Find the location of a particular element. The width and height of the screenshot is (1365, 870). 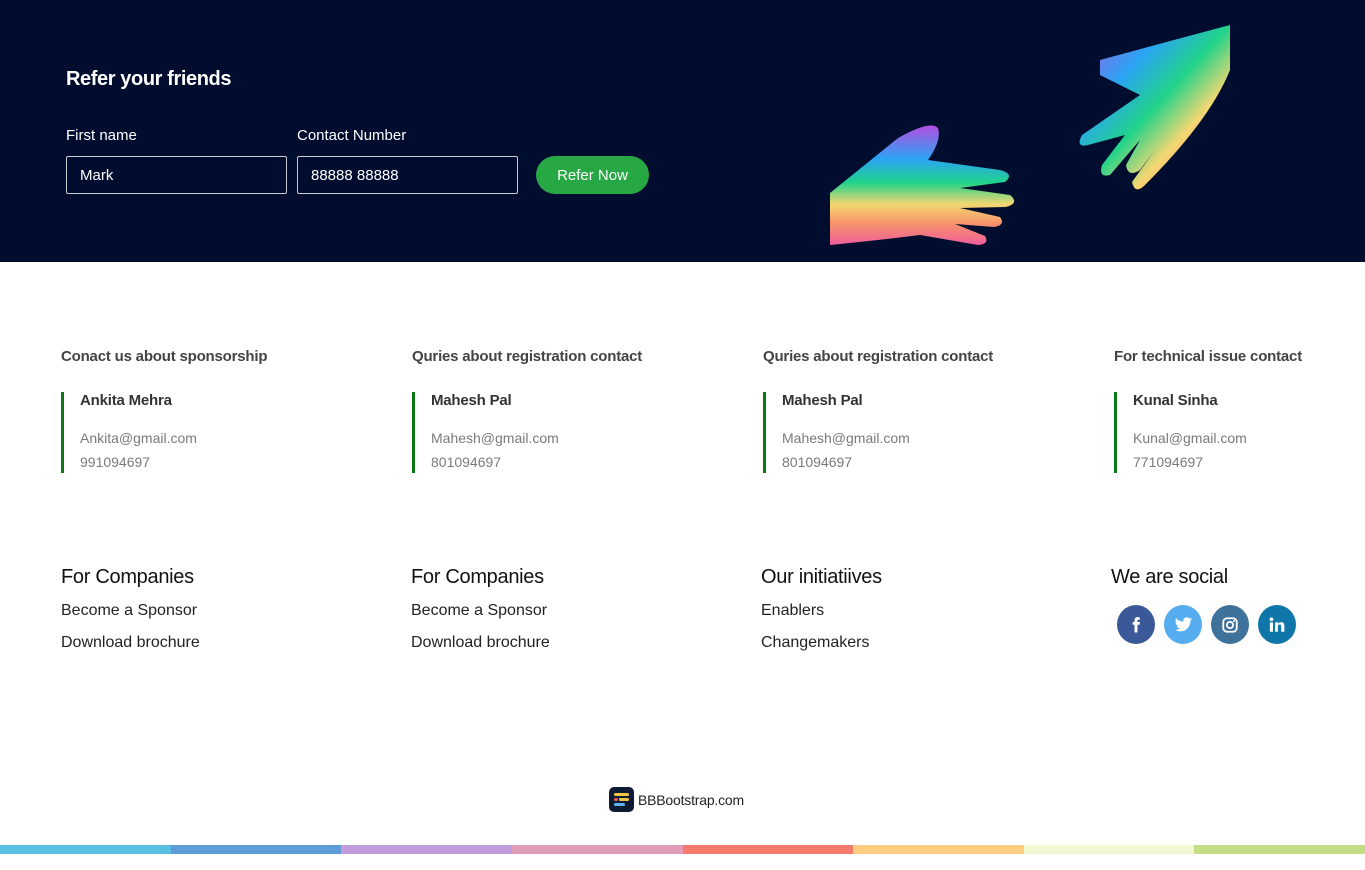

twitter-button is located at coordinates (1183, 624).